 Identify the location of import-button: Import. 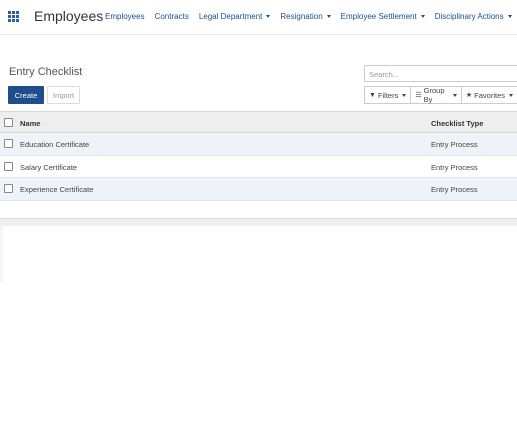
(63, 95).